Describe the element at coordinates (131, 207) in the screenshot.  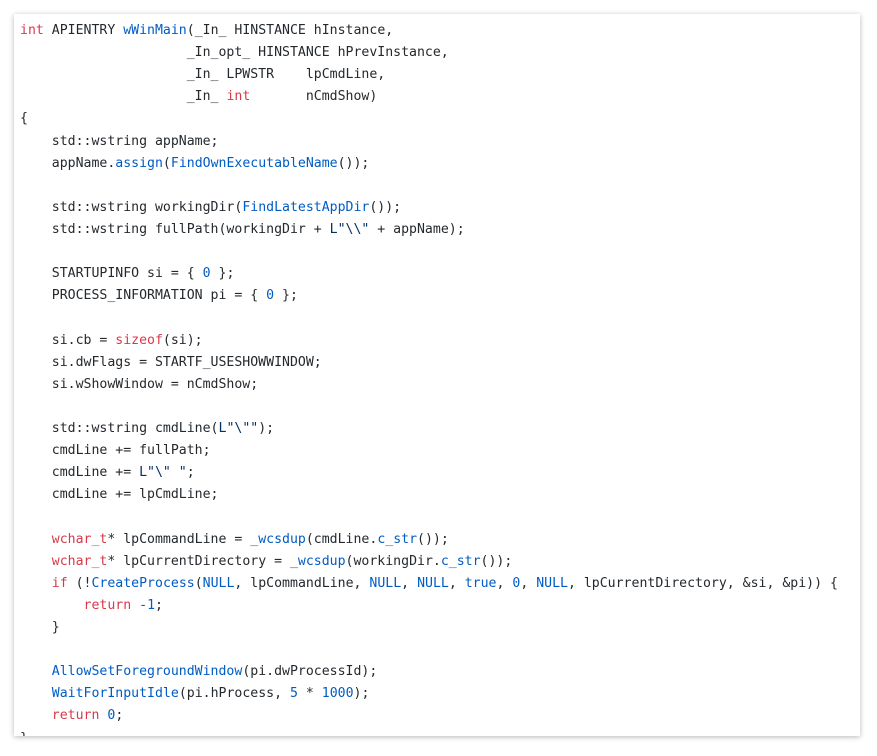
I see `code-text: std::wstring workingDir(` at that location.